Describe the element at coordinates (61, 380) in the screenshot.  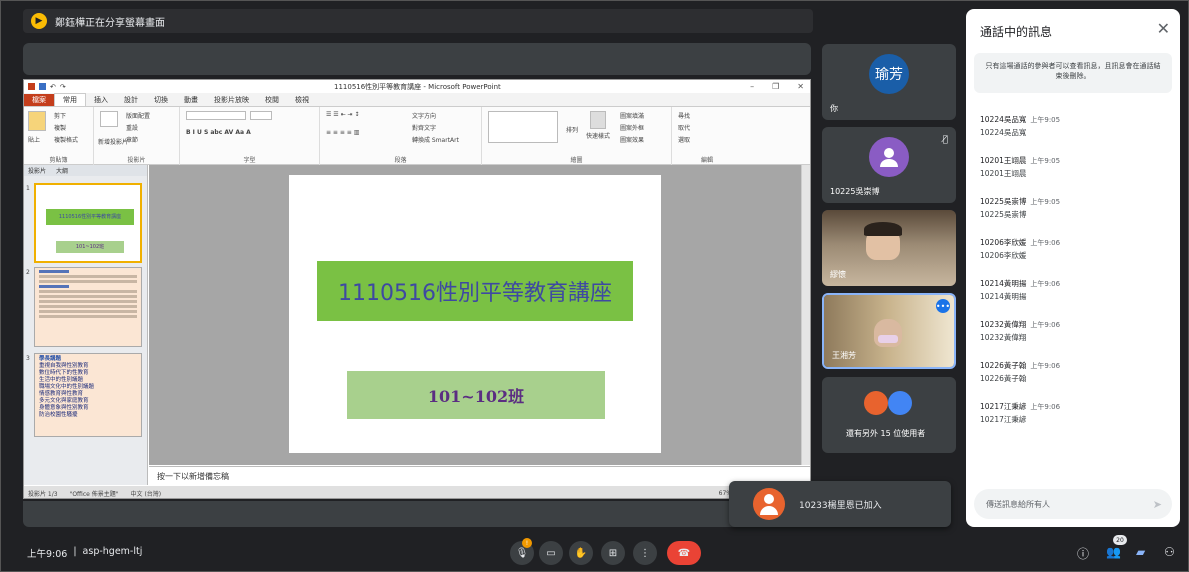
I see `thumb3-line: 生活中的性別議題` at that location.